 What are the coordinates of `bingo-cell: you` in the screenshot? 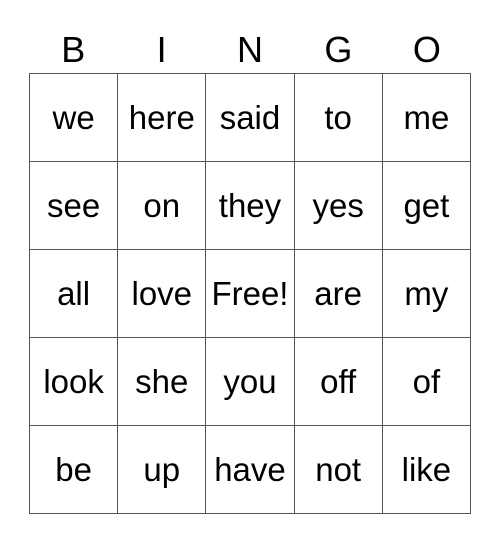 It's located at (250, 381).